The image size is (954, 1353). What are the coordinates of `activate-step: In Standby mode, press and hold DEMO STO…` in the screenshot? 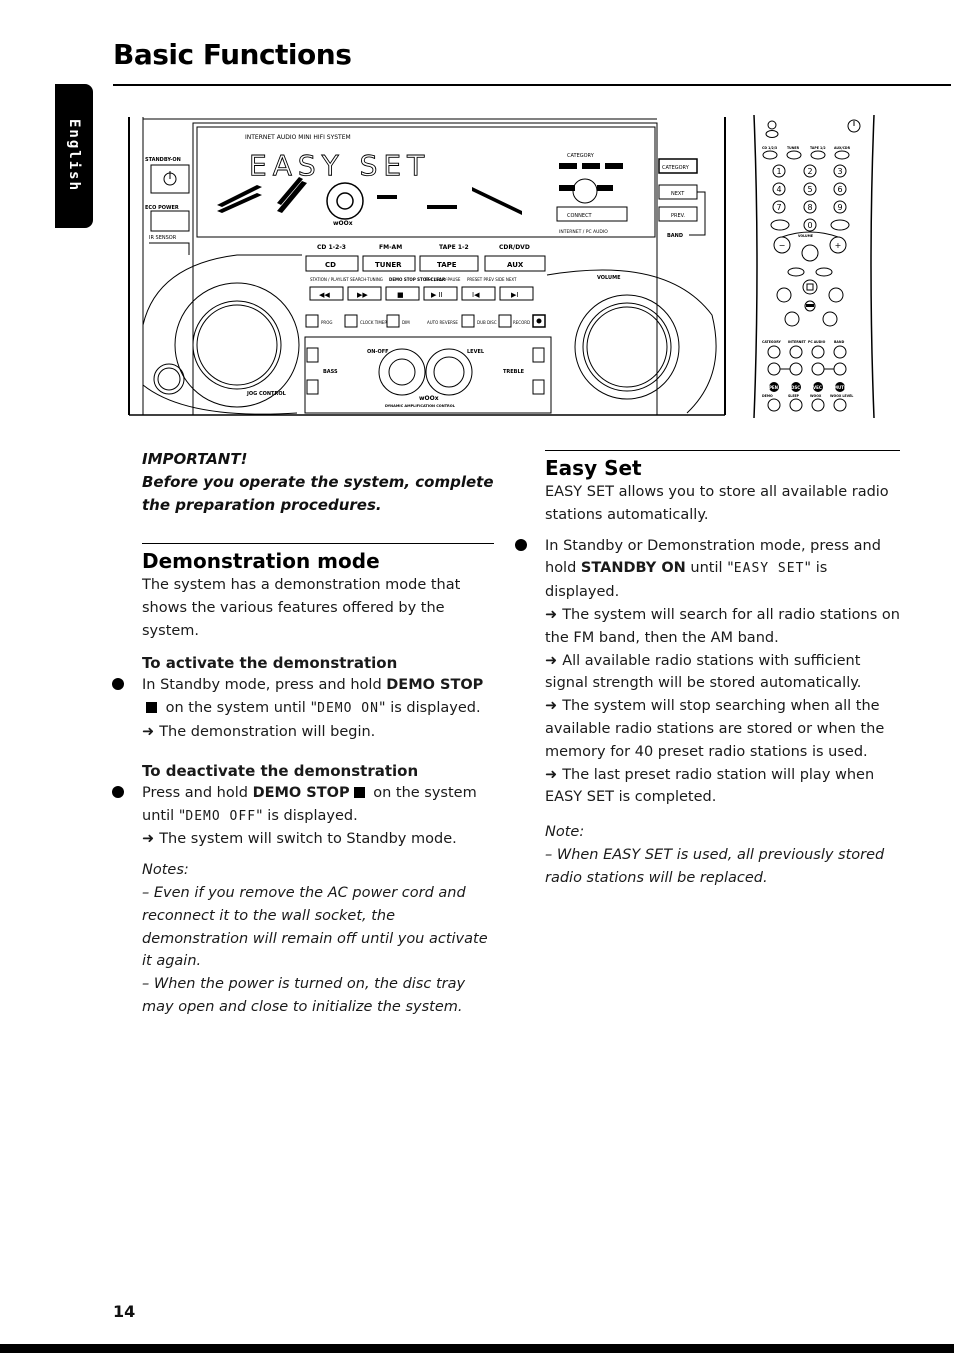 It's located at (303, 697).